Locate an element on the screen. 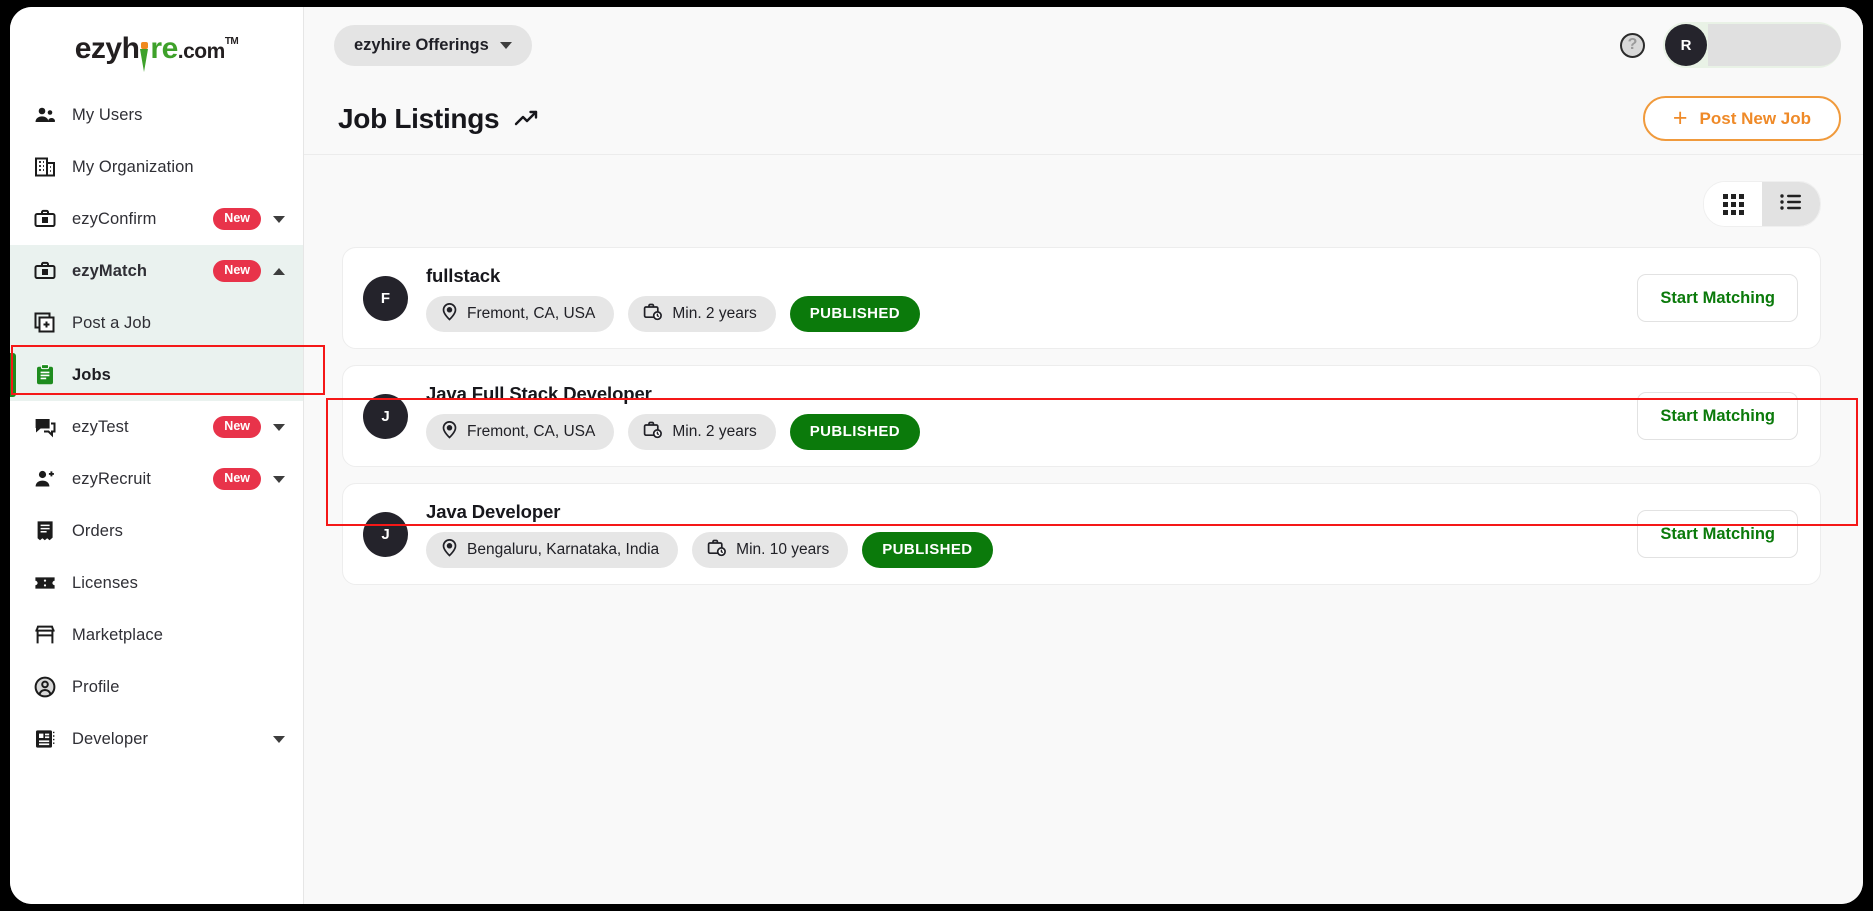  job-title: Java Full Stack Developer is located at coordinates (539, 393).